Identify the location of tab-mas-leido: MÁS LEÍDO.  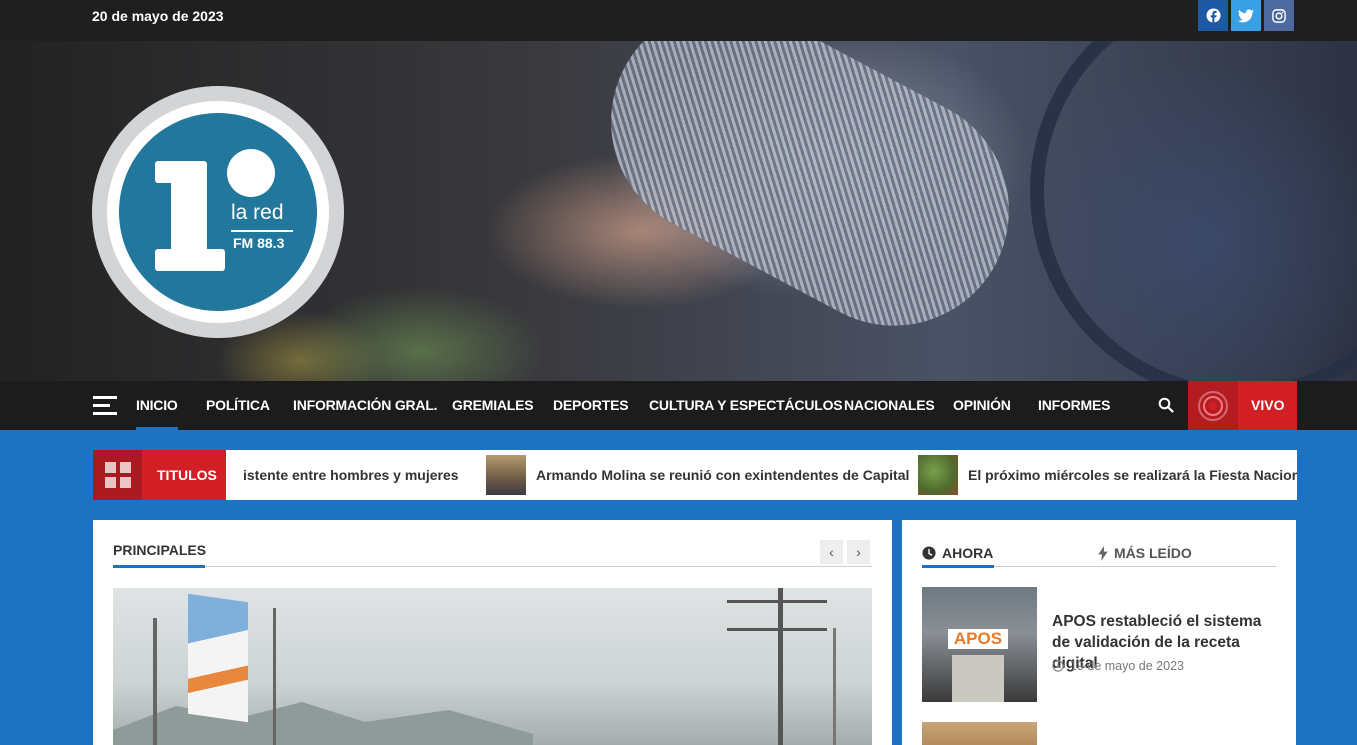
(1145, 553).